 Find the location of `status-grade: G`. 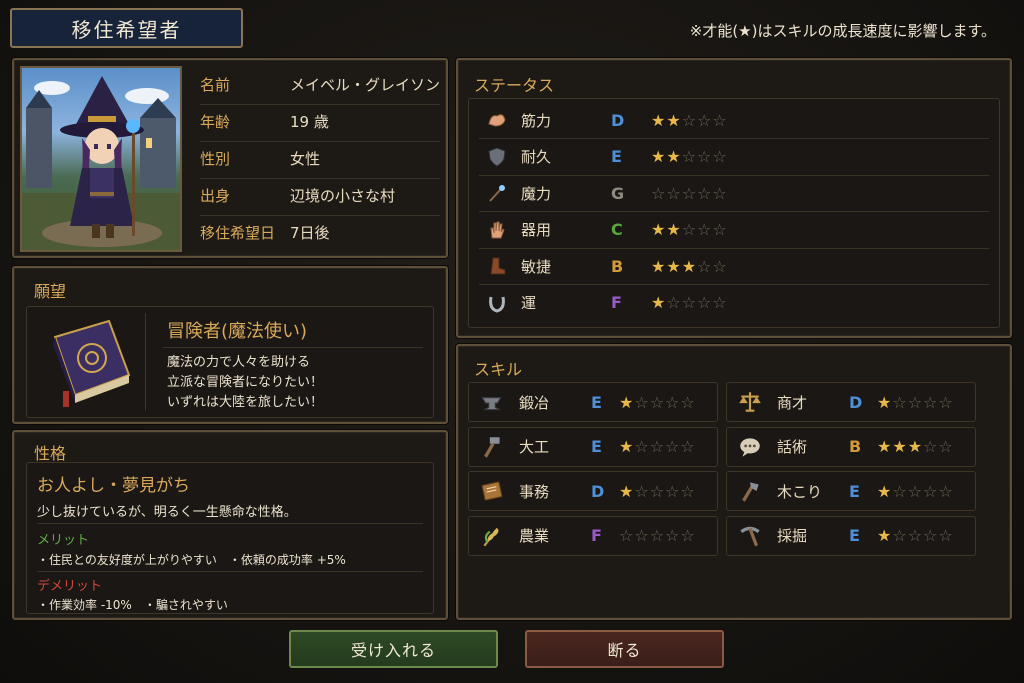

status-grade: G is located at coordinates (618, 193).